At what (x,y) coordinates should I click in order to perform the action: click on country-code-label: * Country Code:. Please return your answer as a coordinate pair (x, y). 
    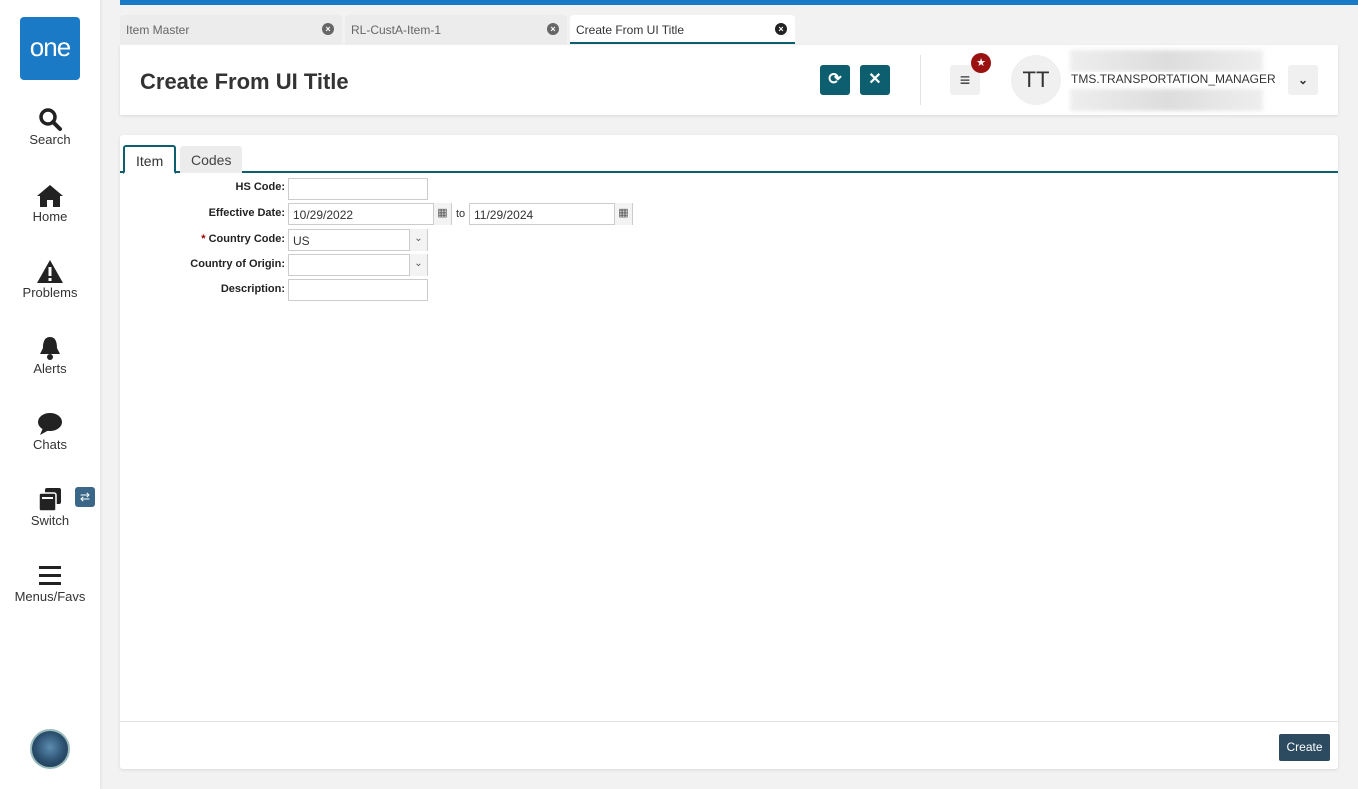
    Looking at the image, I should click on (243, 239).